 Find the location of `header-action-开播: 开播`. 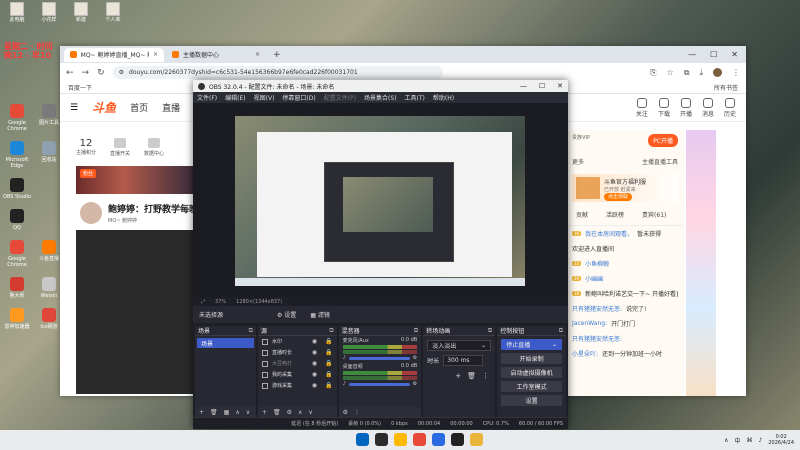

header-action-开播: 开播 is located at coordinates (686, 107).